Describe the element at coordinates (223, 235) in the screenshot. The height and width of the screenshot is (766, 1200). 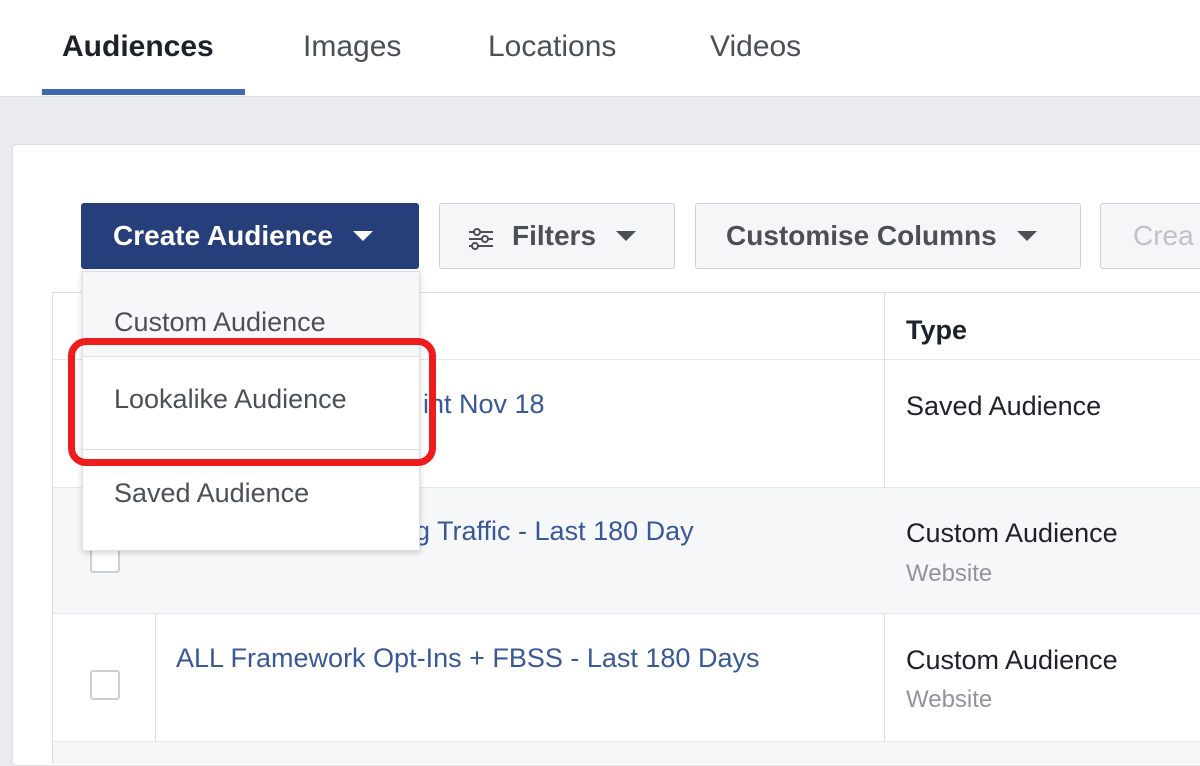
I see `create-audience-label: Create Audience` at that location.